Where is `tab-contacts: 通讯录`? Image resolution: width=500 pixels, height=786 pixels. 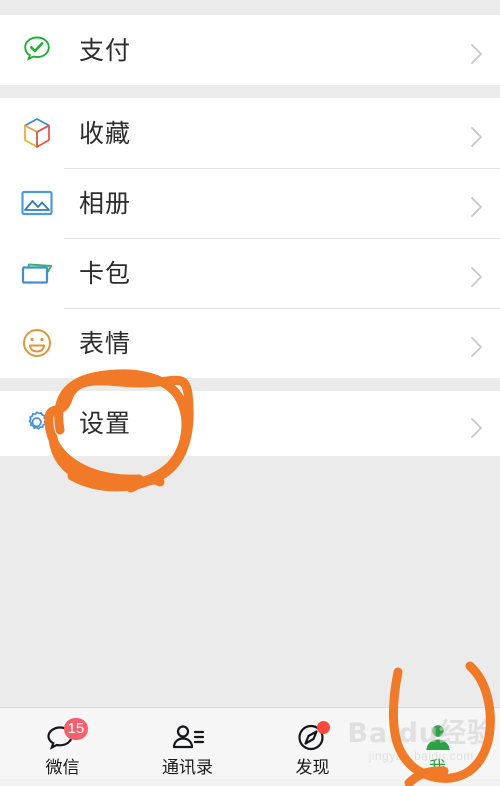
tab-contacts: 通讯录 is located at coordinates (187, 747).